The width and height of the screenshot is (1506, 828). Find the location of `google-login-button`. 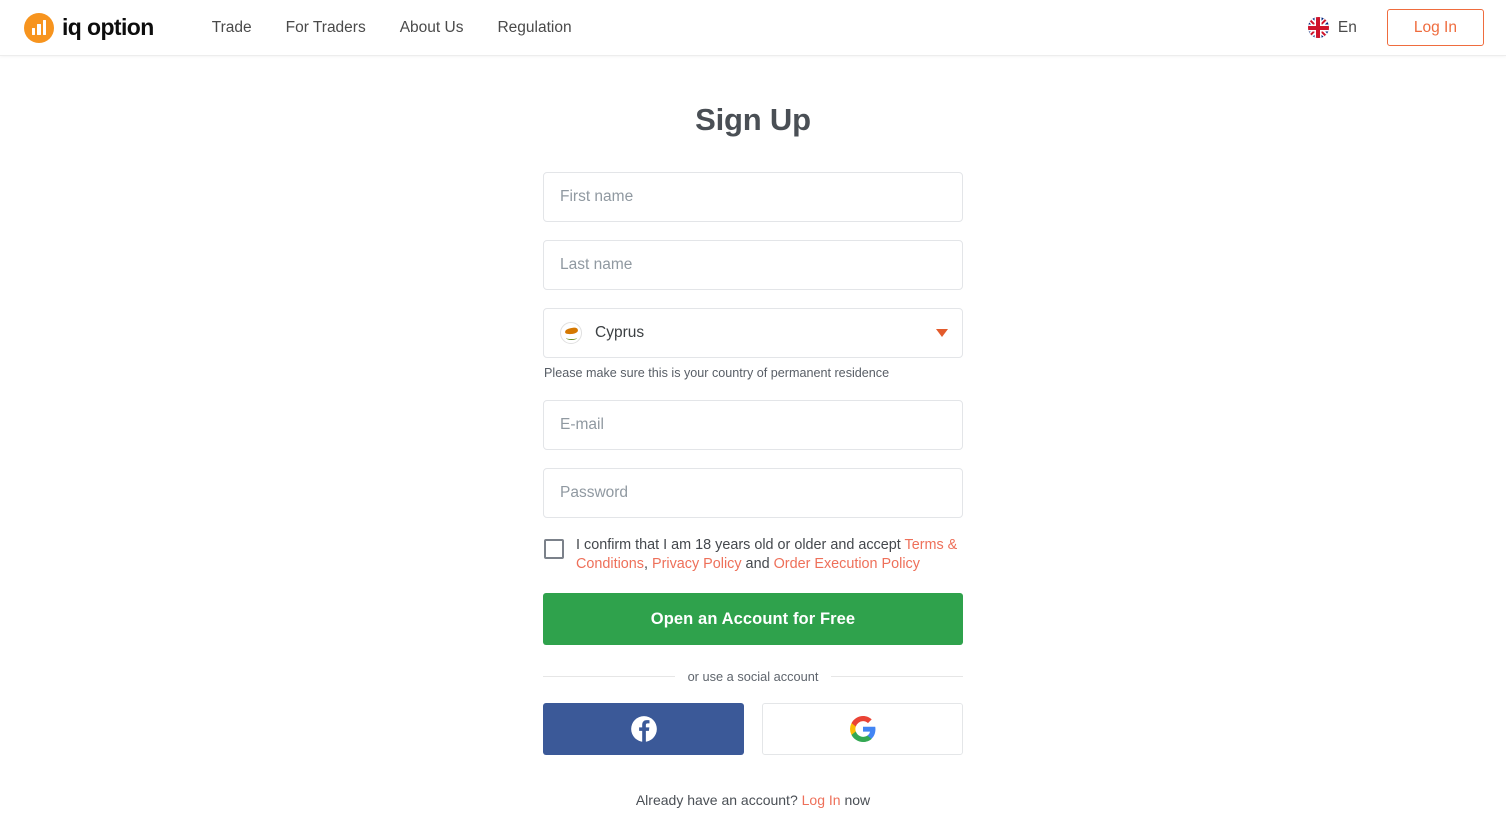

google-login-button is located at coordinates (862, 729).